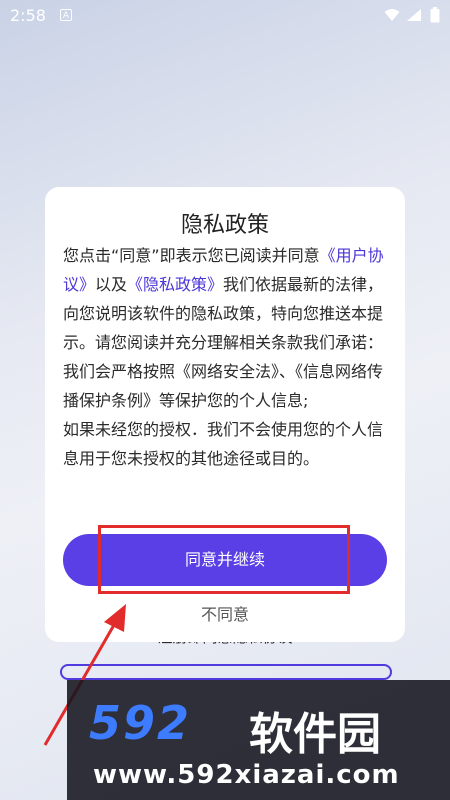 The height and width of the screenshot is (800, 450). I want to click on watermark-url: www.592xiazai.com, so click(246, 775).